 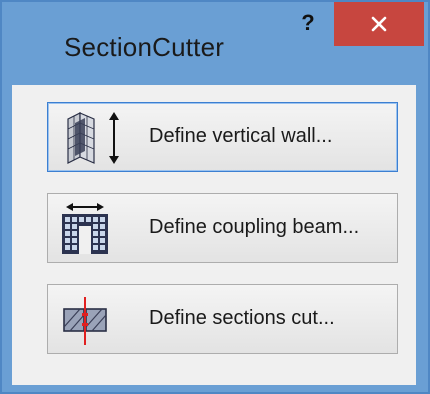 I want to click on help-icon: ?, so click(x=308, y=22).